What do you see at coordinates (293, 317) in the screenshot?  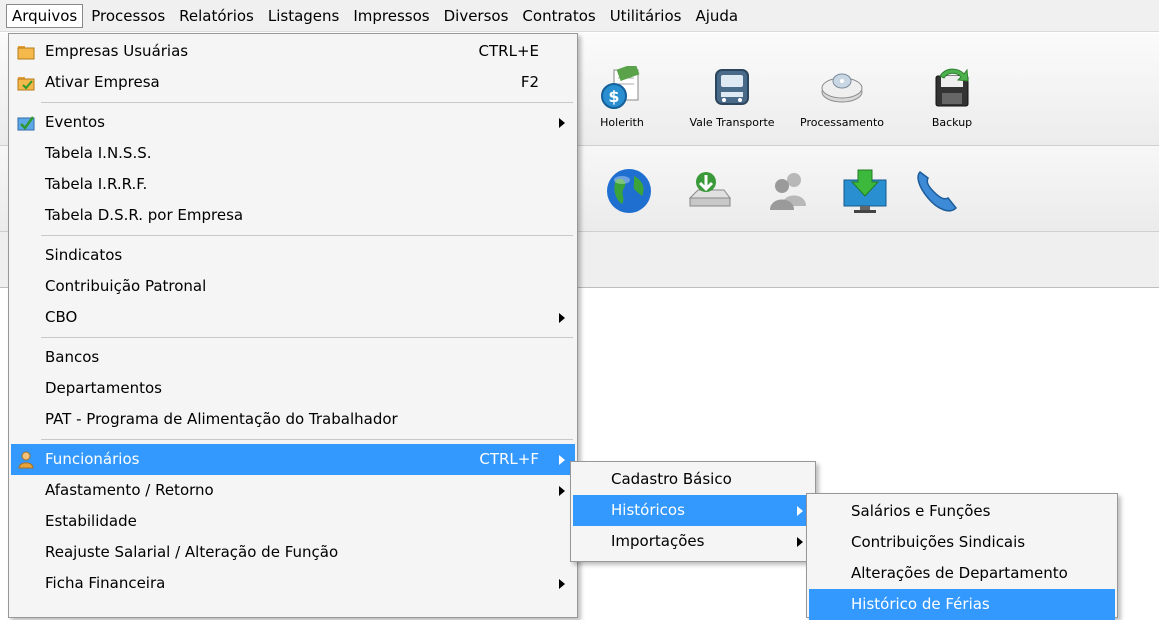 I see `menu-item-cbo: CBO` at bounding box center [293, 317].